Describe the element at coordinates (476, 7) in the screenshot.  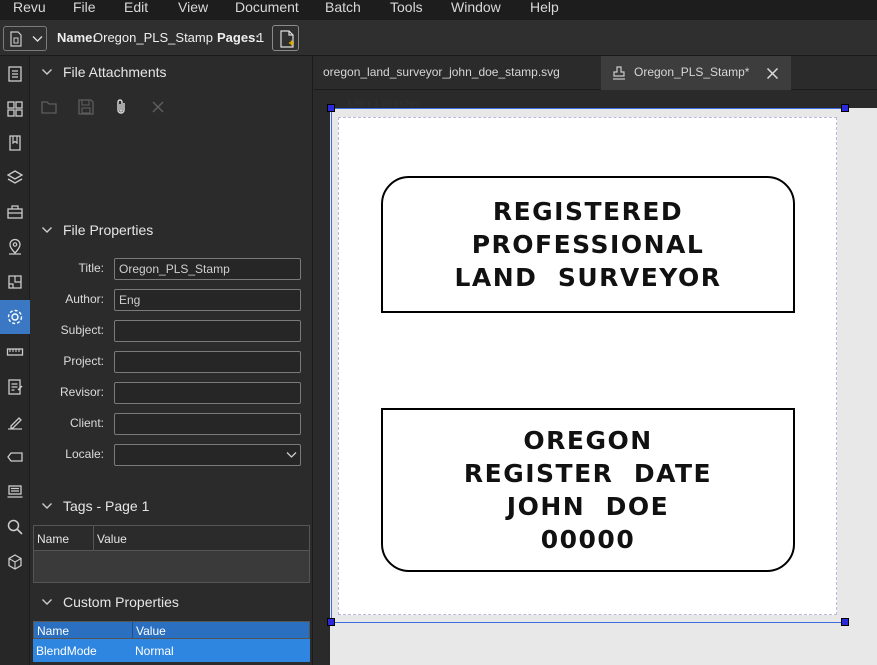
I see `menu-window: Window` at that location.